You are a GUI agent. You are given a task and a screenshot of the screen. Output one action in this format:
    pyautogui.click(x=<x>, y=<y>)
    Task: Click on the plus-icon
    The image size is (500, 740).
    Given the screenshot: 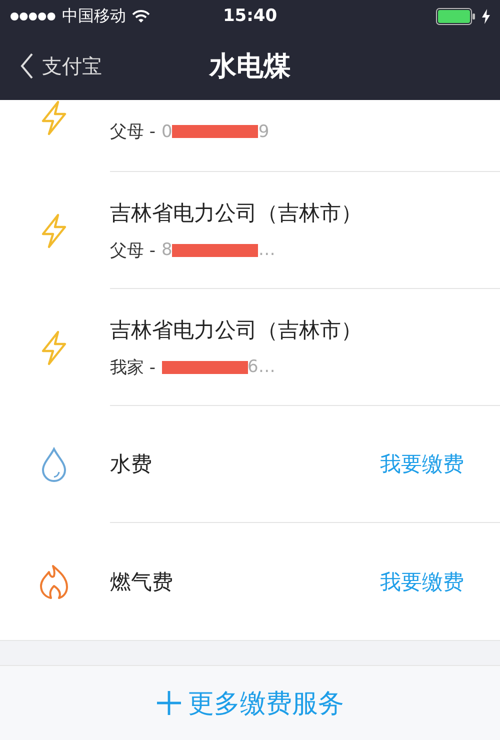 What is the action you would take?
    pyautogui.click(x=169, y=703)
    